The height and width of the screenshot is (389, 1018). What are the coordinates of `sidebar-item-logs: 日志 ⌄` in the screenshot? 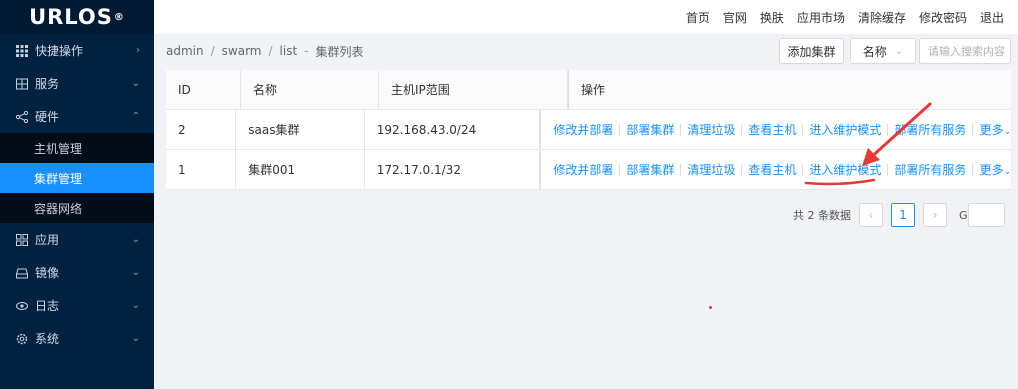 It's located at (77, 305).